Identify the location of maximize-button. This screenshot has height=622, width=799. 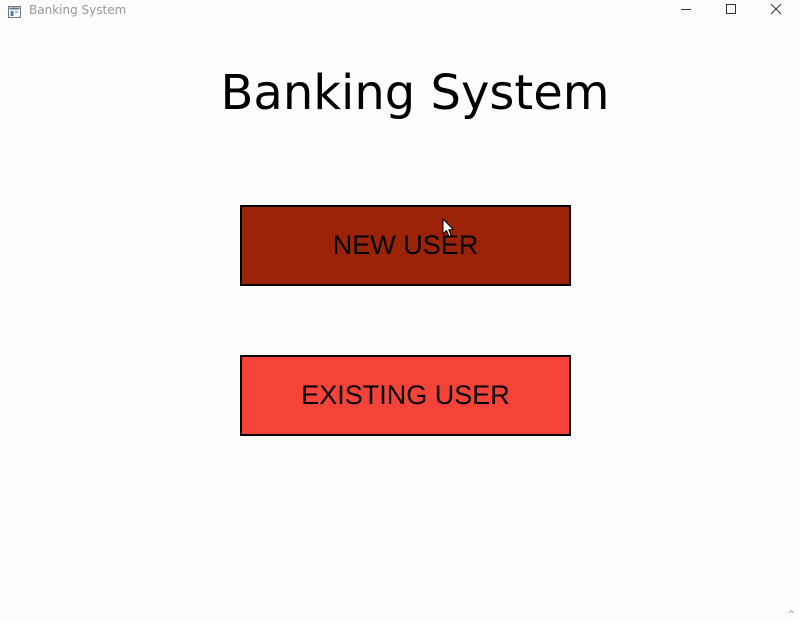
(731, 10).